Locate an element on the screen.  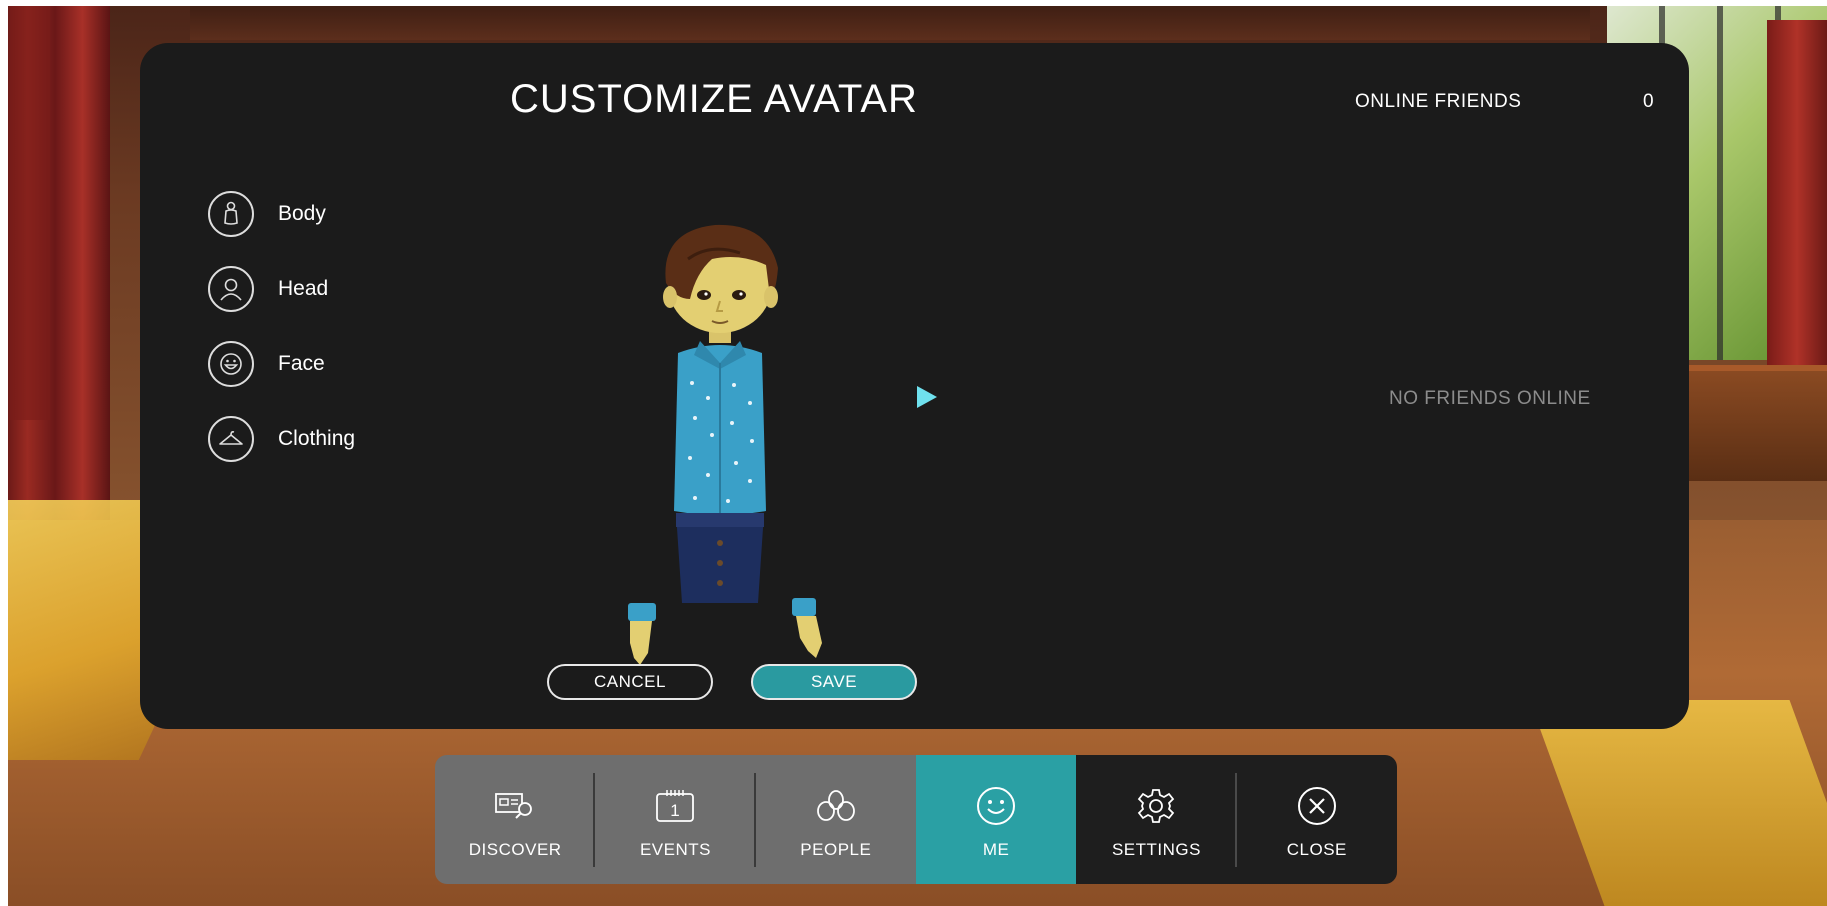
dresser is located at coordinates (1747, 423).